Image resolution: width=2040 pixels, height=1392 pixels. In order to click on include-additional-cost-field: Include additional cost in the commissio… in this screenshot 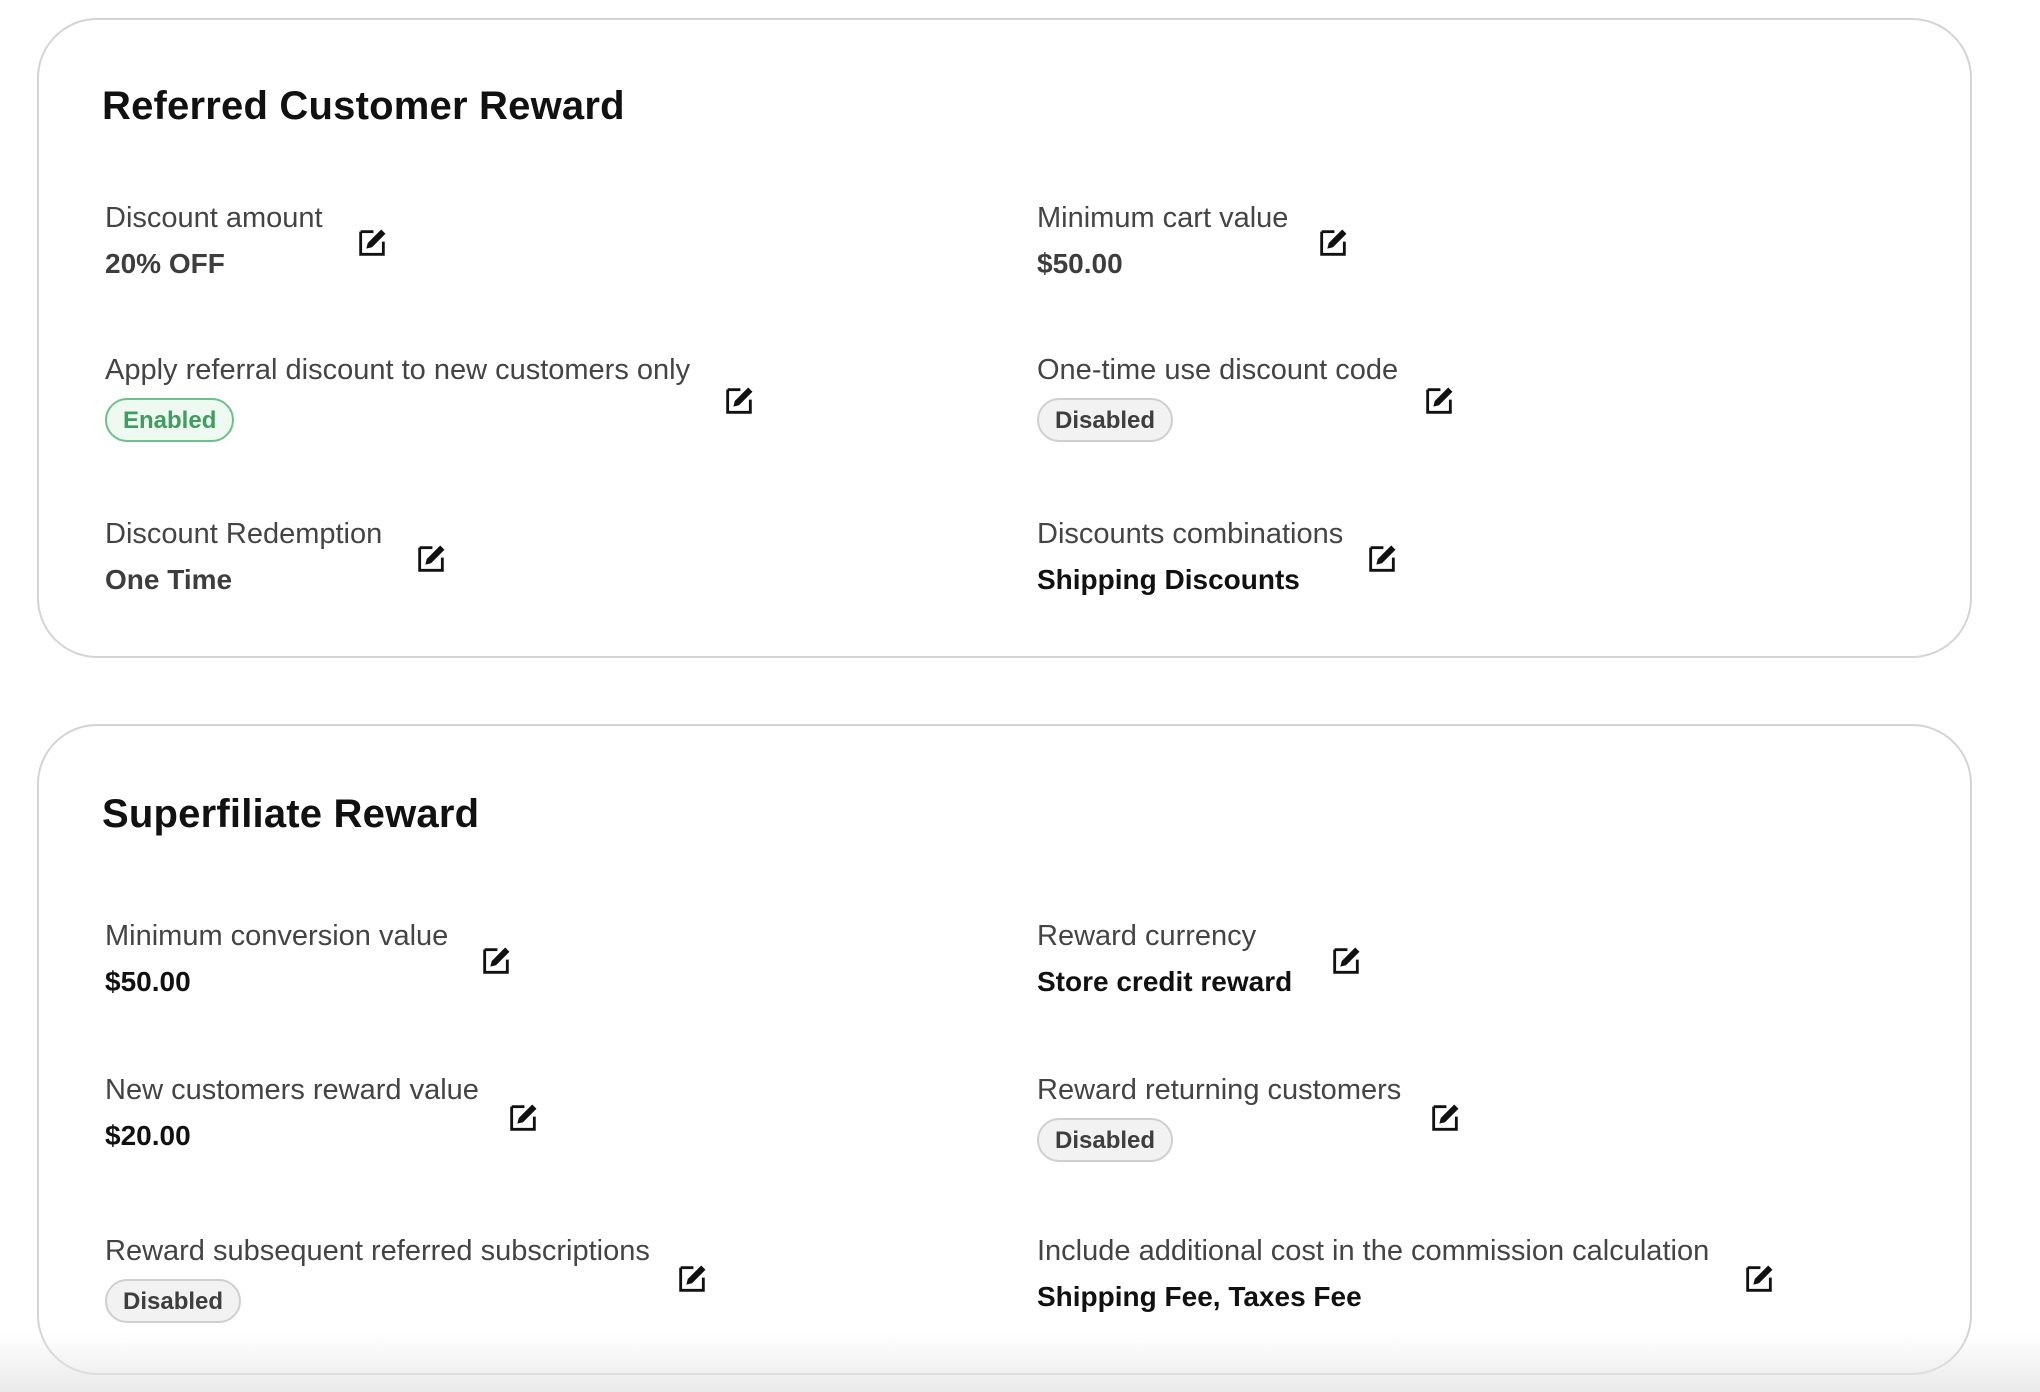, I will do `click(1373, 1274)`.